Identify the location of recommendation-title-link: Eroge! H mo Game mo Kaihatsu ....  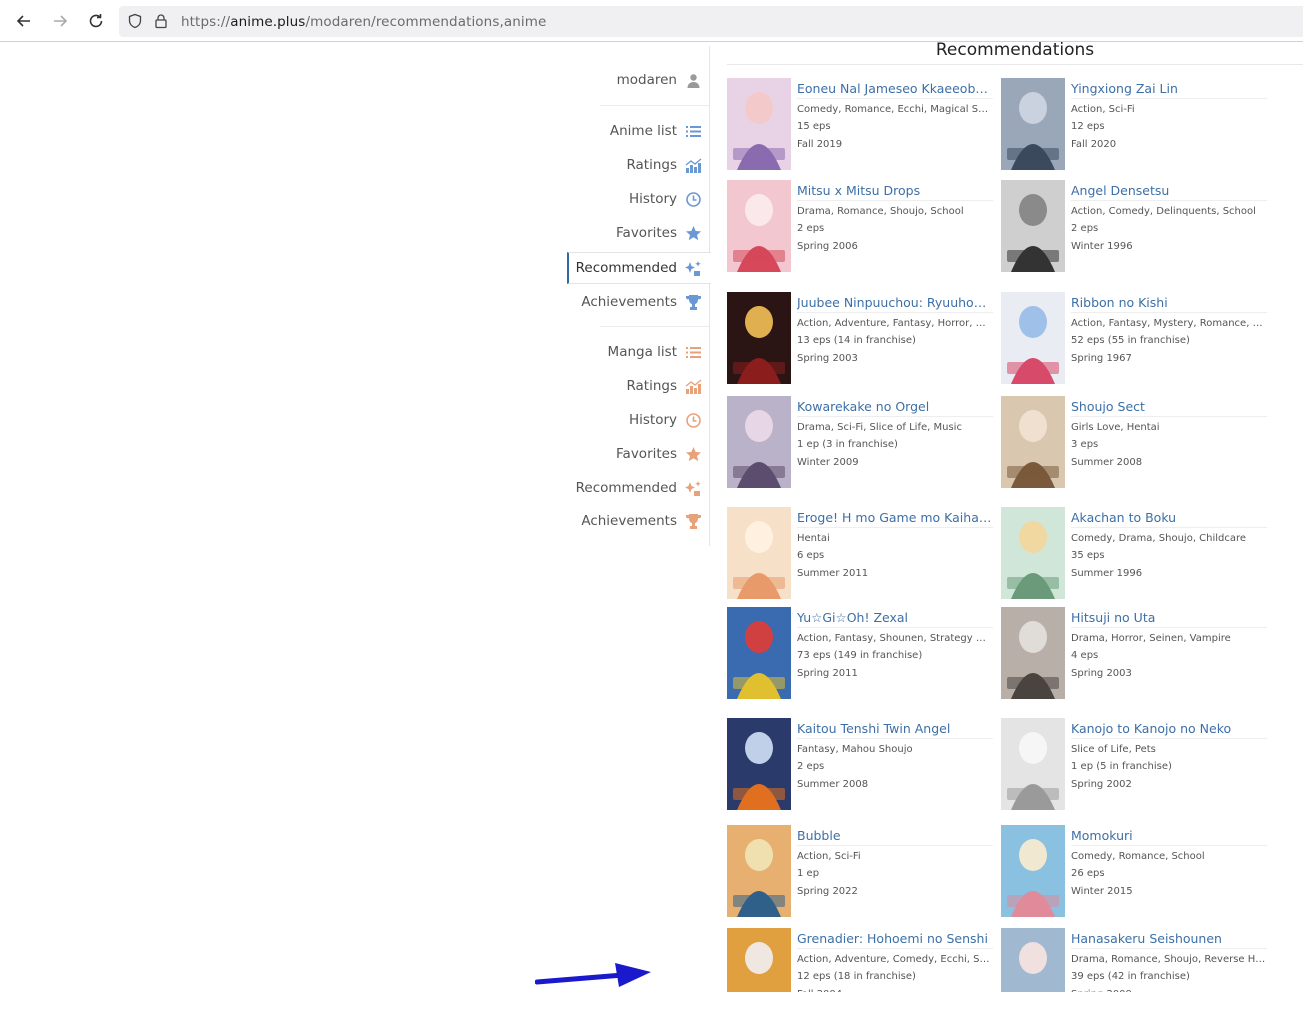
(895, 519).